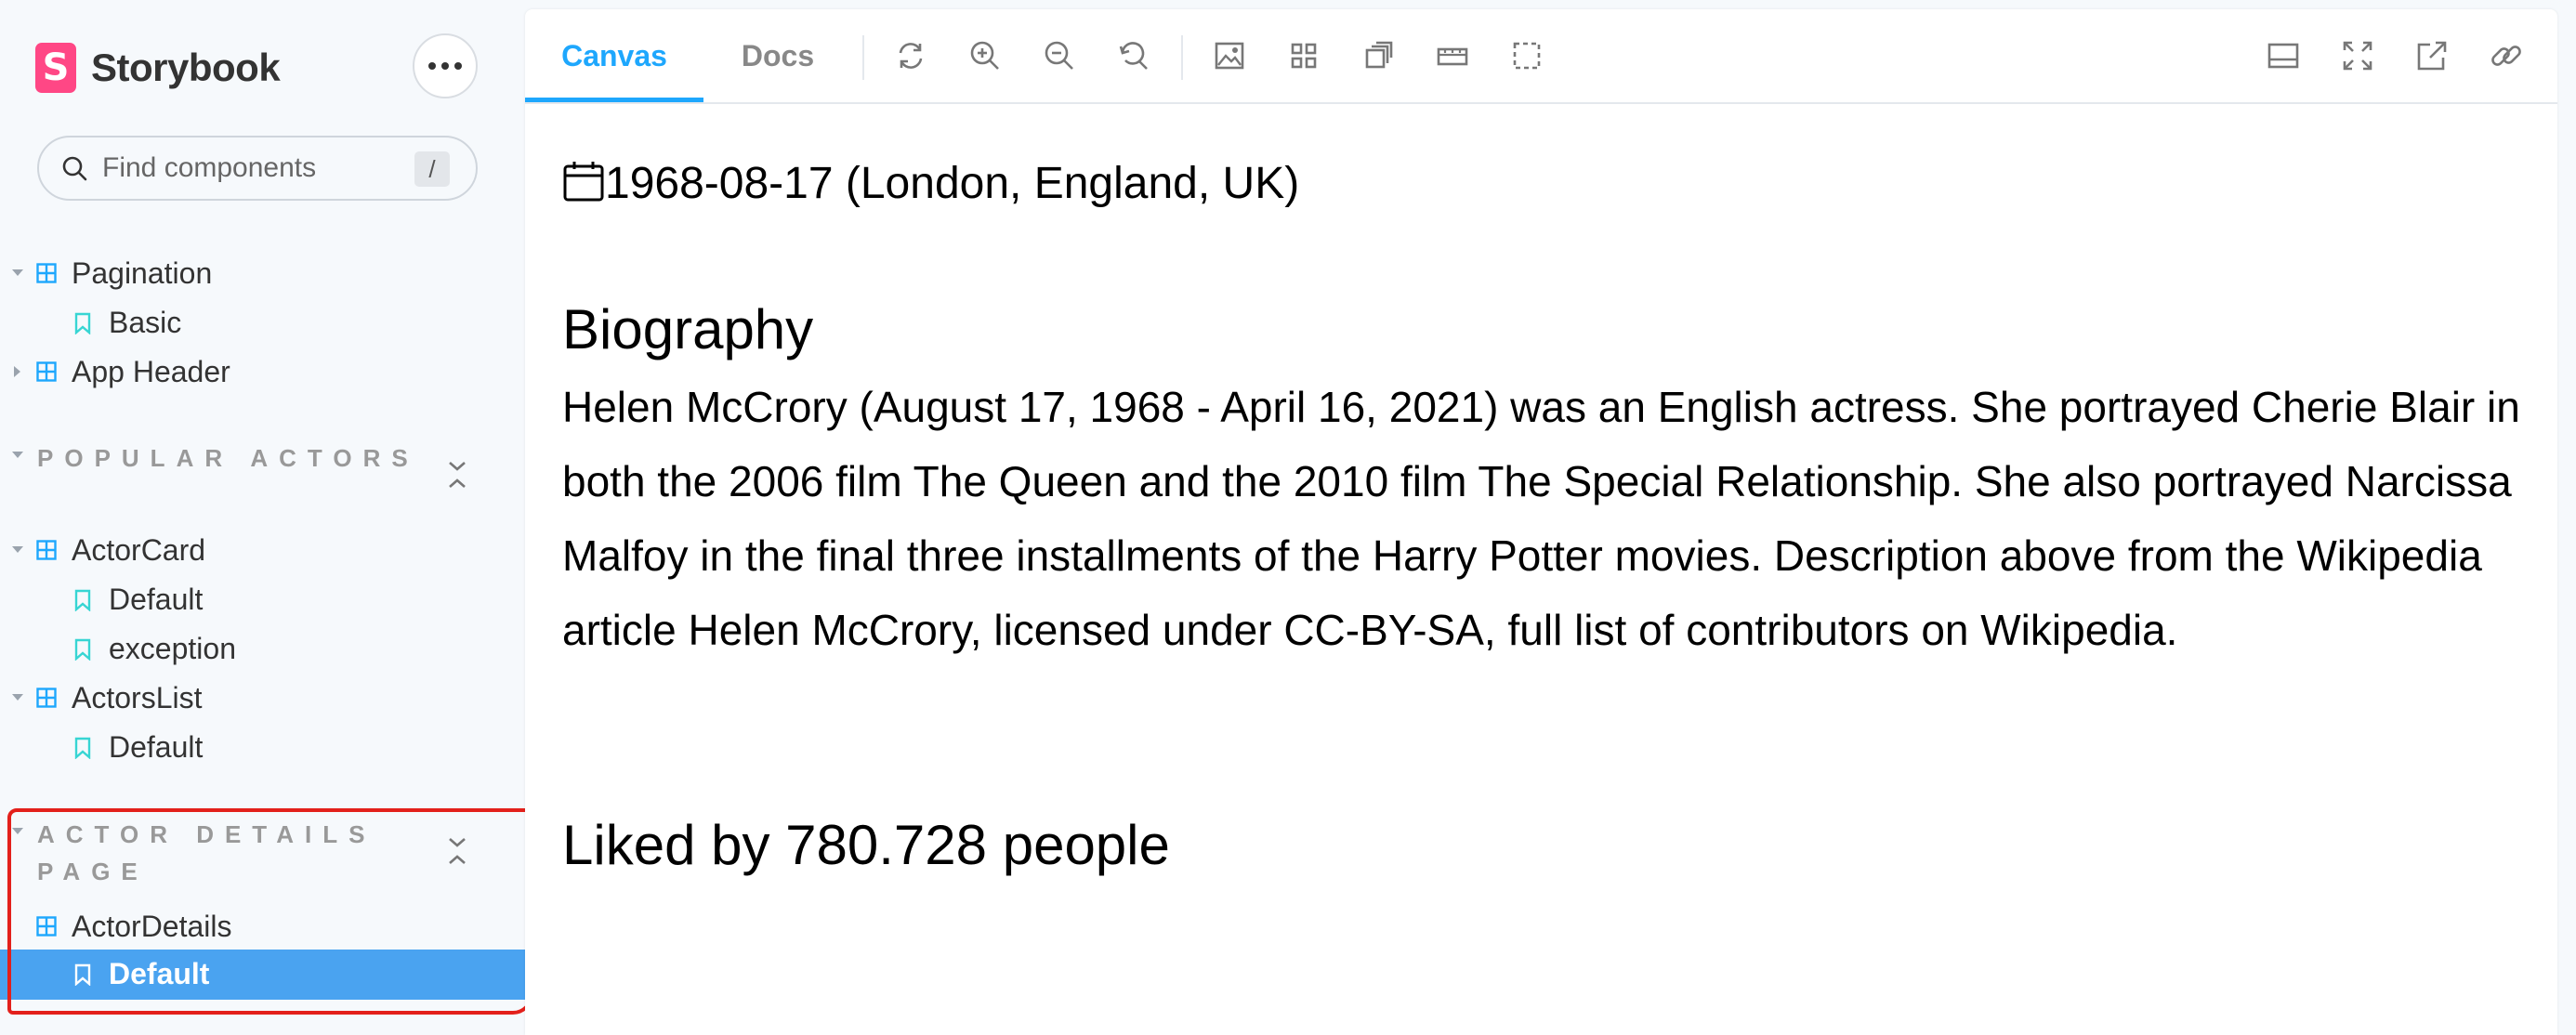 The height and width of the screenshot is (1035, 2576). I want to click on zoom-in-icon, so click(985, 55).